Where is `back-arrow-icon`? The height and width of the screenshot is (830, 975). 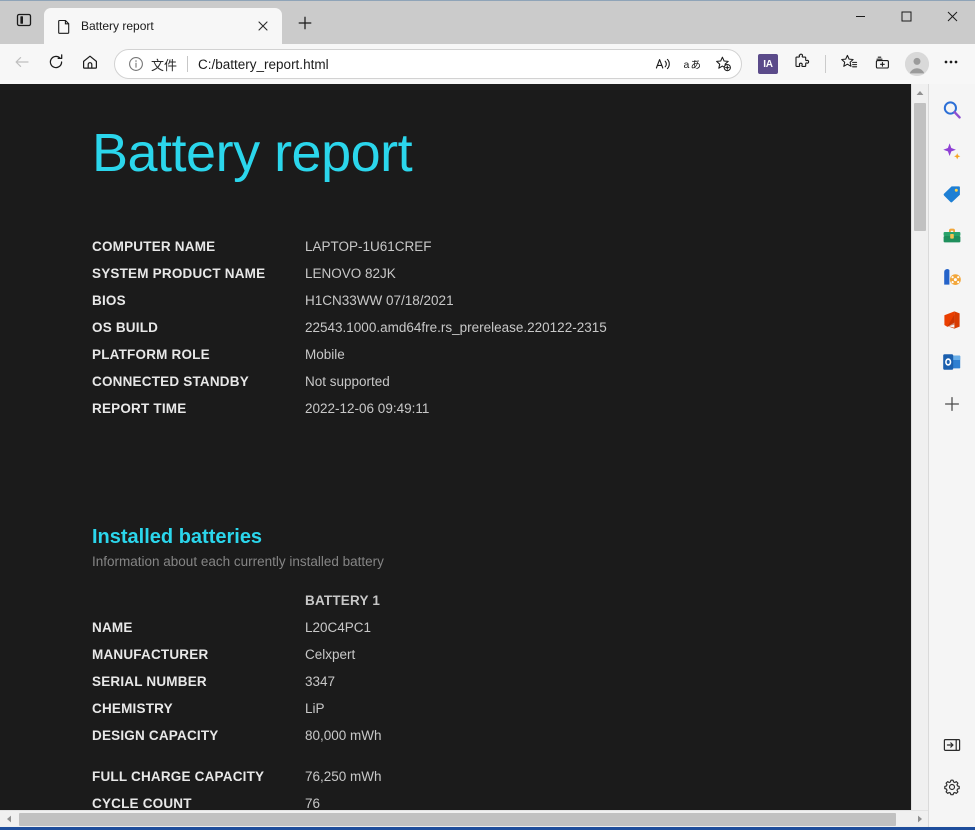 back-arrow-icon is located at coordinates (22, 64).